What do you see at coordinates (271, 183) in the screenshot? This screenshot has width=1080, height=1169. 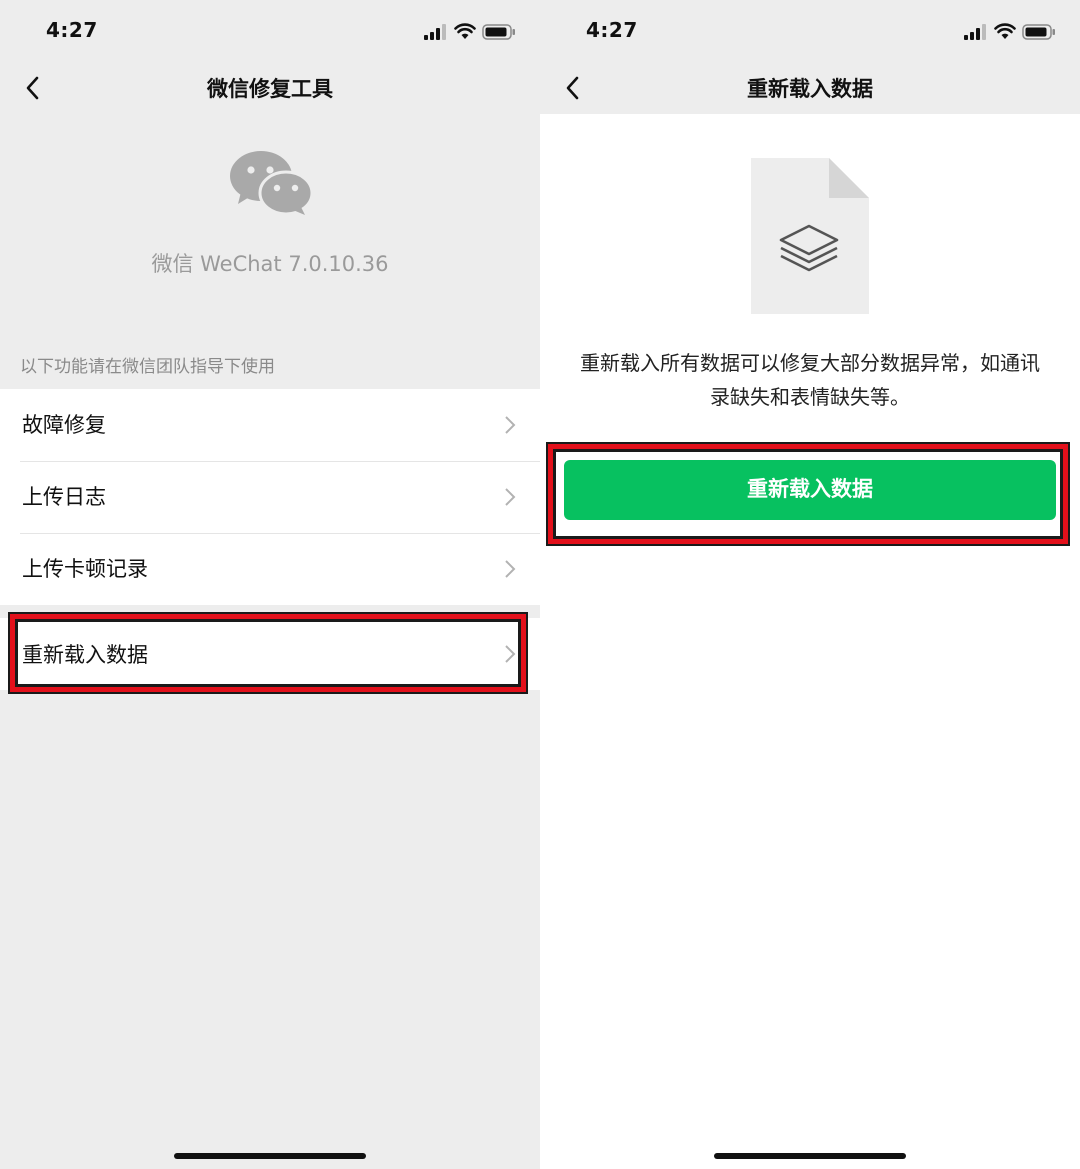 I see `wechat-logo-icon` at bounding box center [271, 183].